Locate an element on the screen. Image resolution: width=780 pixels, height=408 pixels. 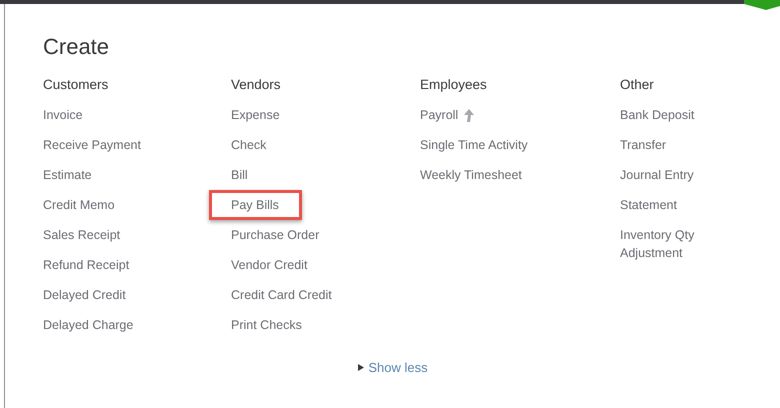
menu-link: Expense is located at coordinates (256, 115).